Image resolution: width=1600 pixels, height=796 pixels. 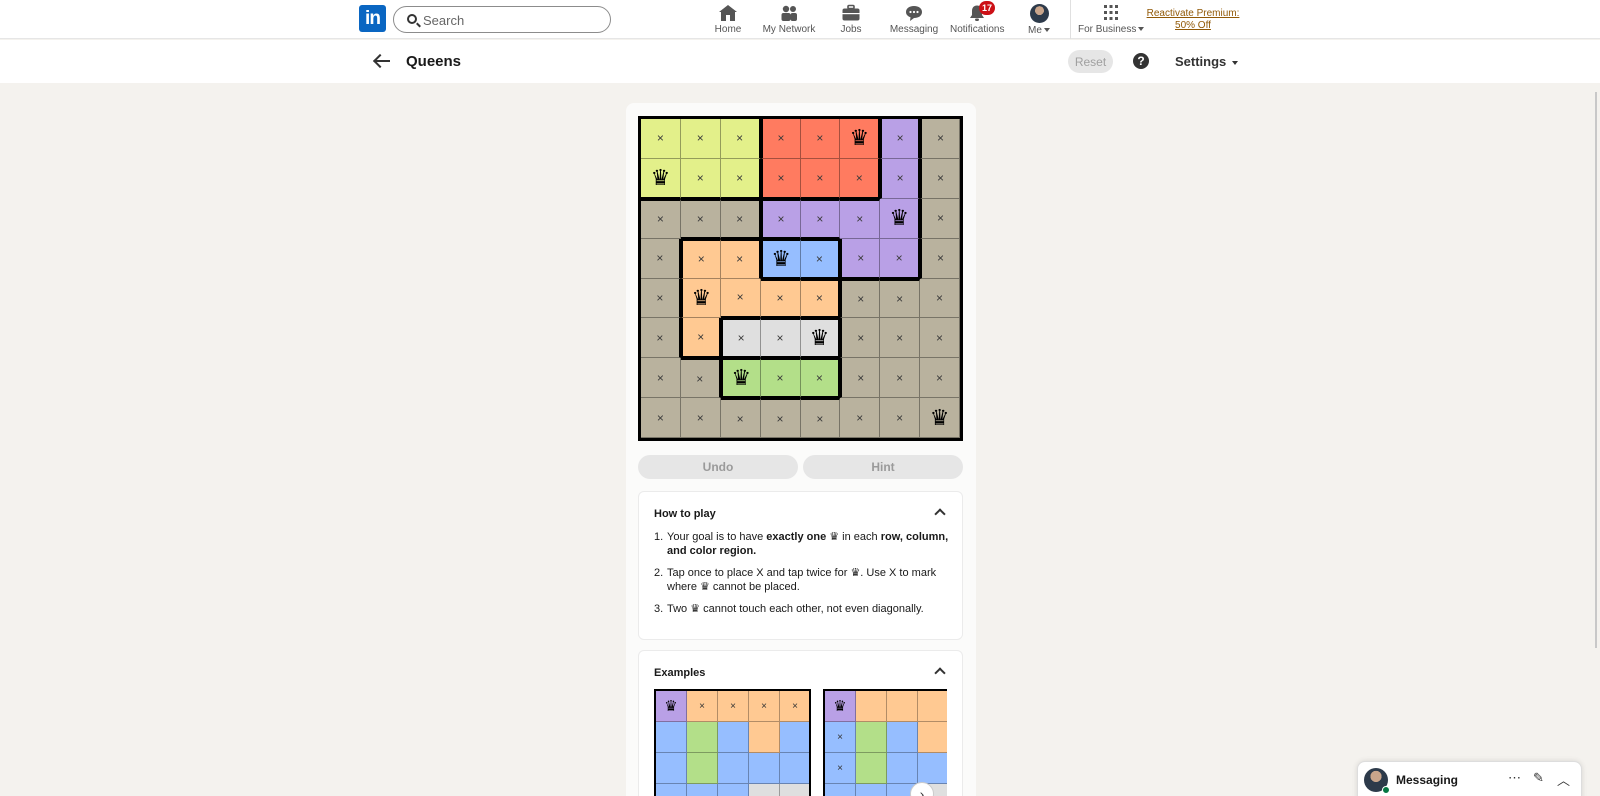 What do you see at coordinates (883, 467) in the screenshot?
I see `hint-button: Hint` at bounding box center [883, 467].